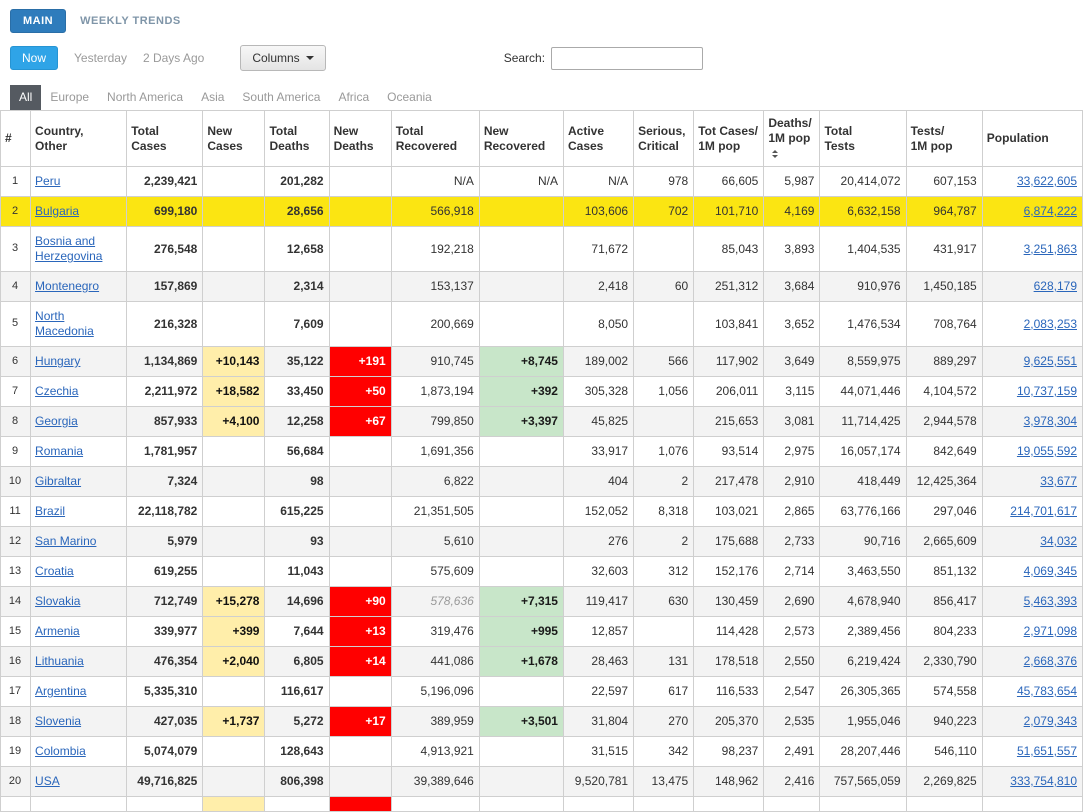  I want to click on column-header-new-deaths: New Deaths, so click(360, 138).